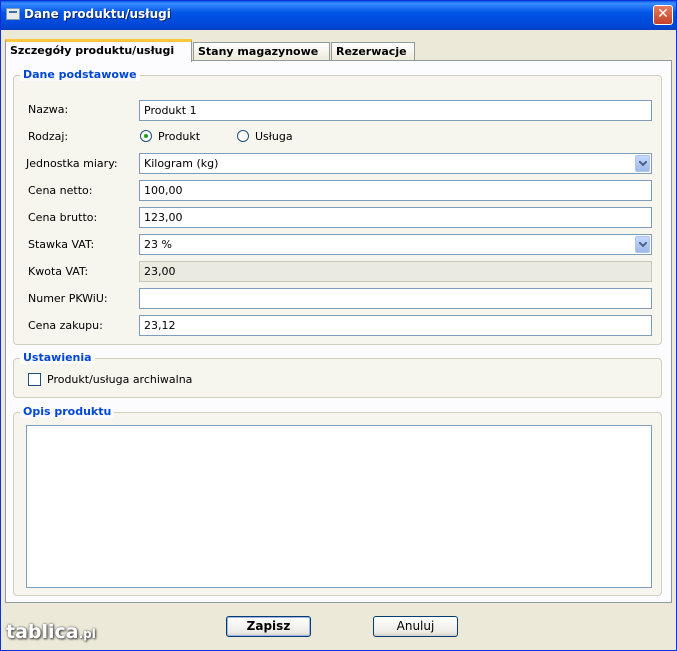 The width and height of the screenshot is (677, 651). Describe the element at coordinates (80, 74) in the screenshot. I see `basic-data-legend: Dane podstawowe` at that location.